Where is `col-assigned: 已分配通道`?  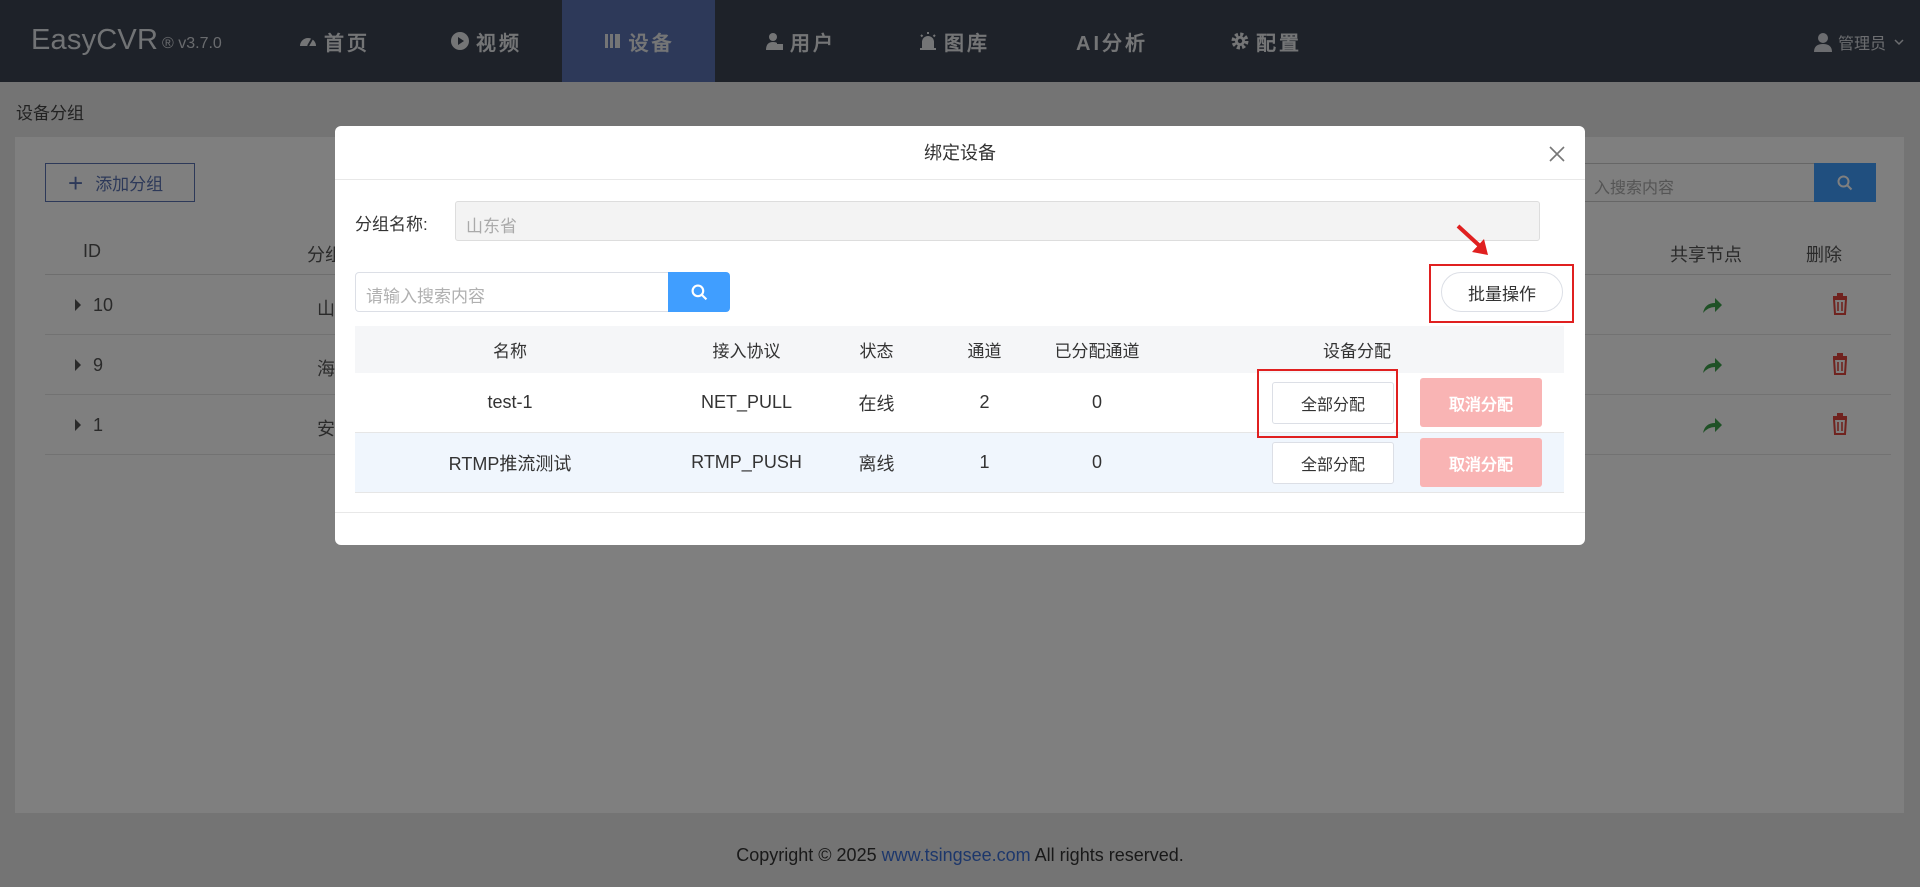
col-assigned: 已分配通道 is located at coordinates (1097, 351).